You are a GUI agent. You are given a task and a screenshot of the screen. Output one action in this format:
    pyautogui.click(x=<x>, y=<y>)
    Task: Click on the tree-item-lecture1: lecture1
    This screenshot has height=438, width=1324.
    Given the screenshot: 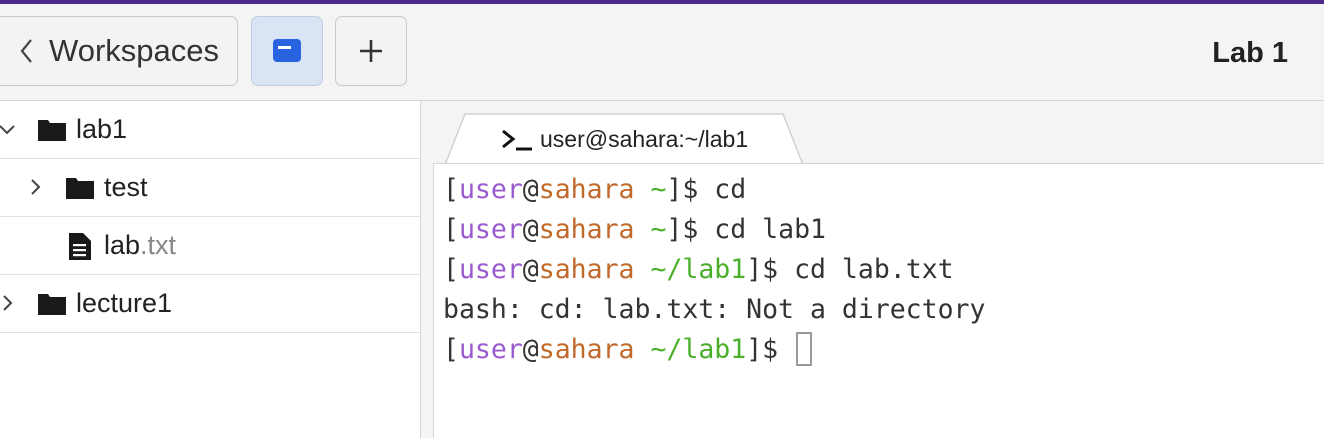 What is the action you would take?
    pyautogui.click(x=210, y=304)
    